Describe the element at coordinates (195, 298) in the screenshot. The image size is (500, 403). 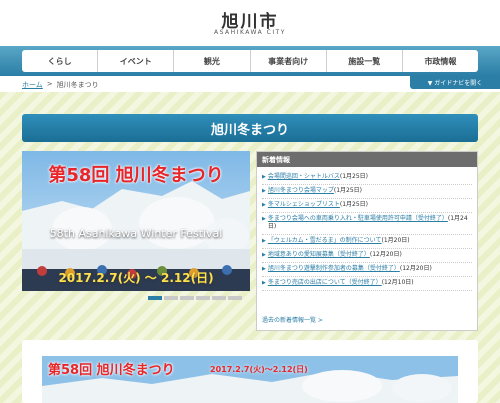
I see `slideshow-pagination` at that location.